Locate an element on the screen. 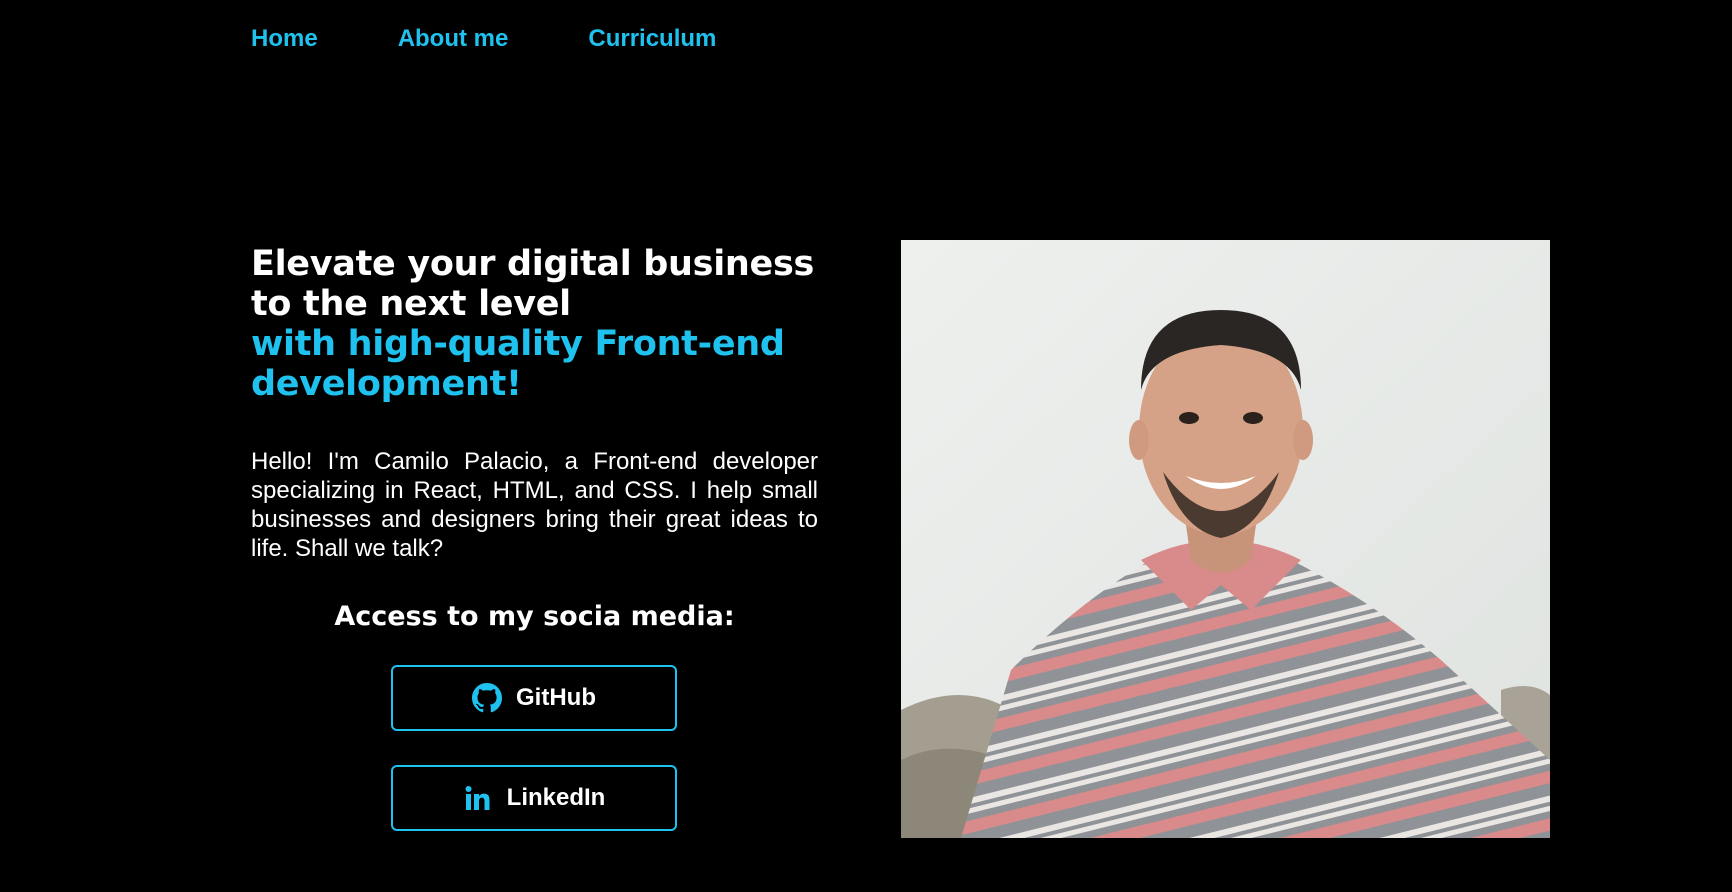  nav-about-link: About me is located at coordinates (453, 39).